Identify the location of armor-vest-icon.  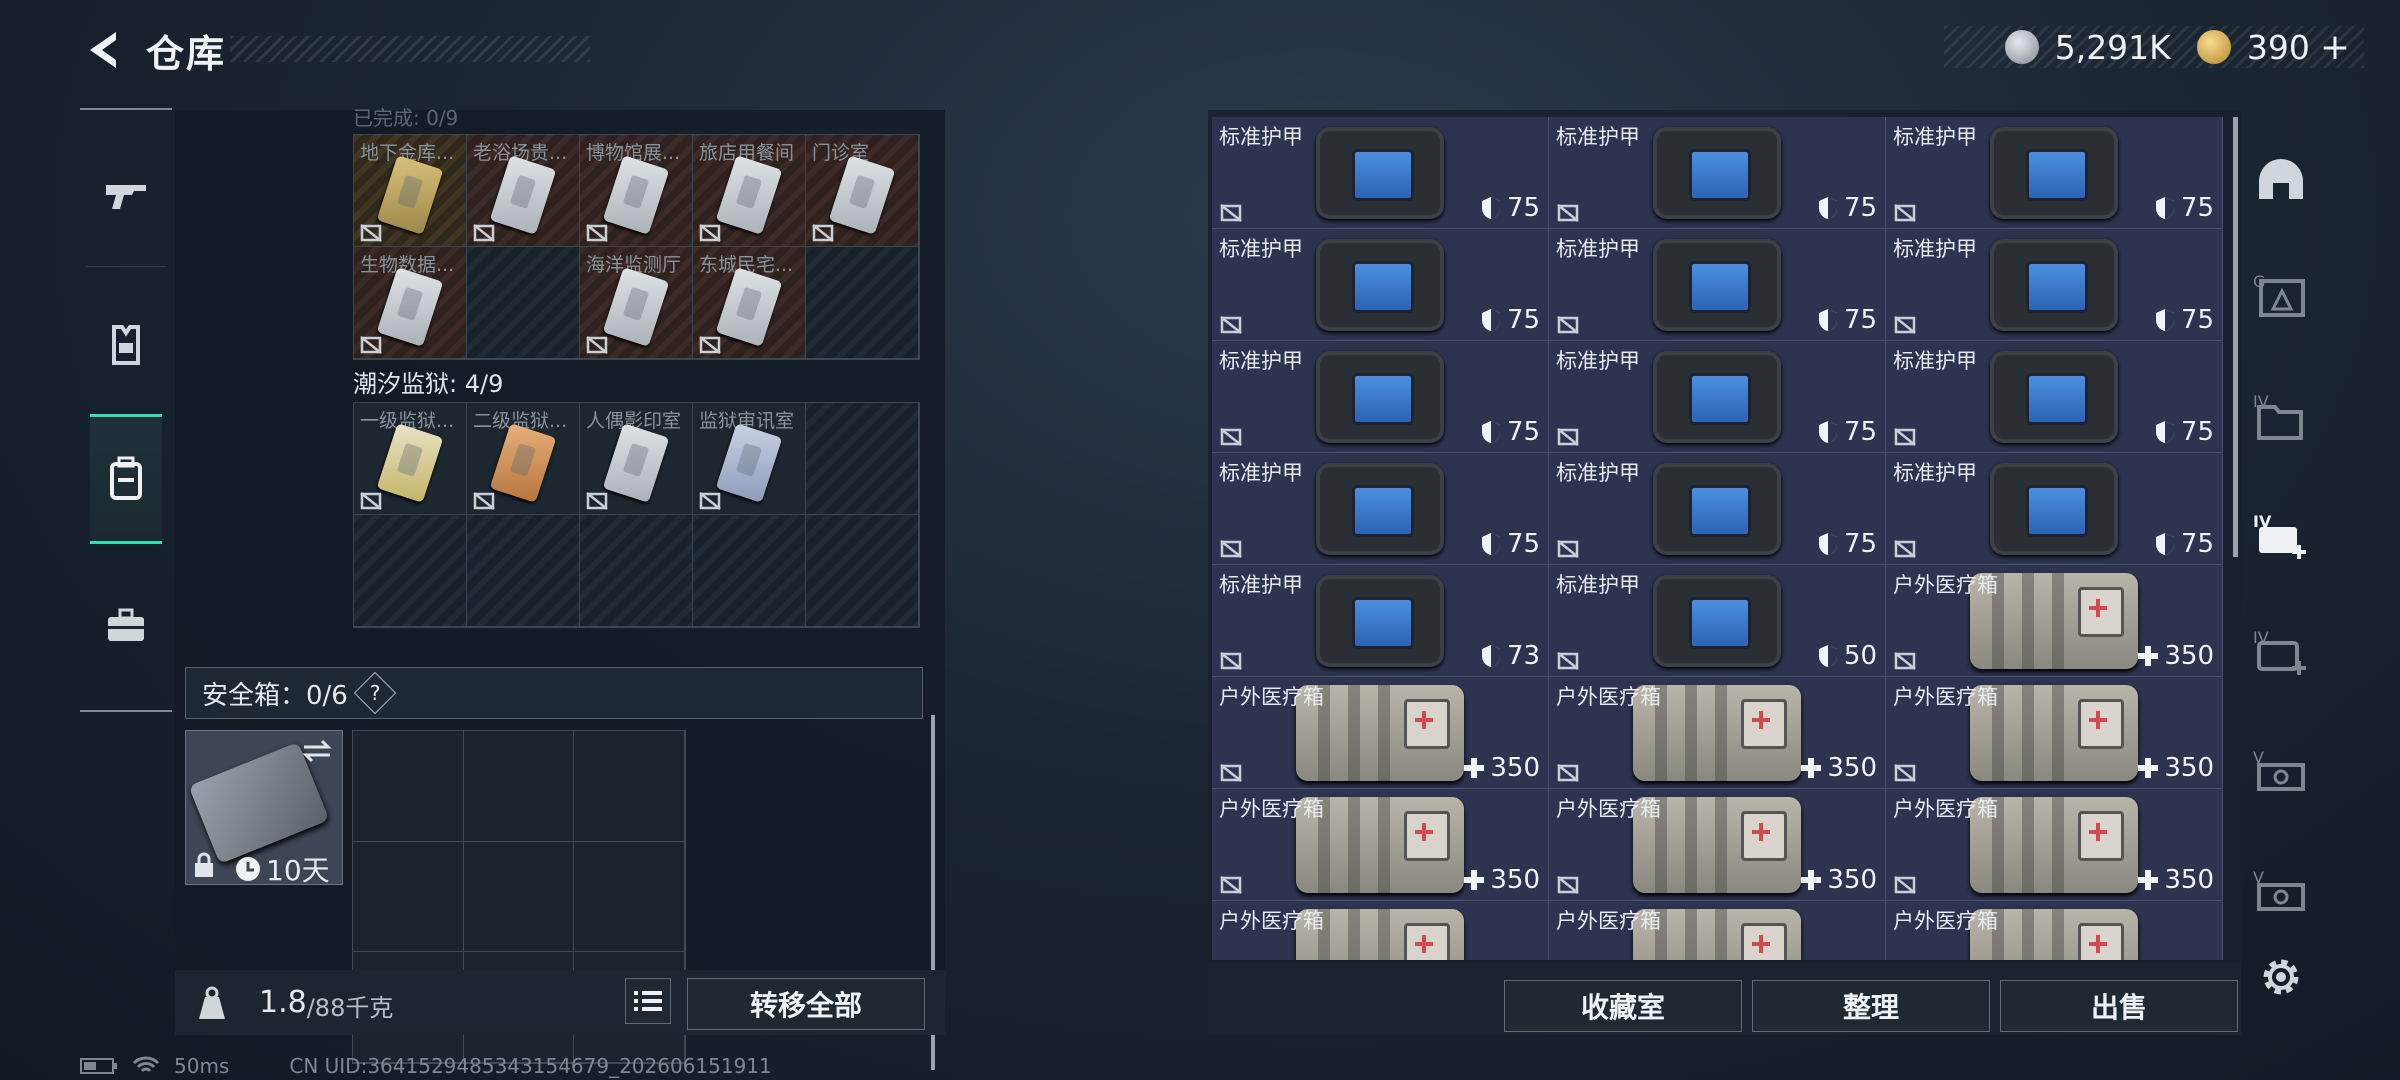
(126, 345).